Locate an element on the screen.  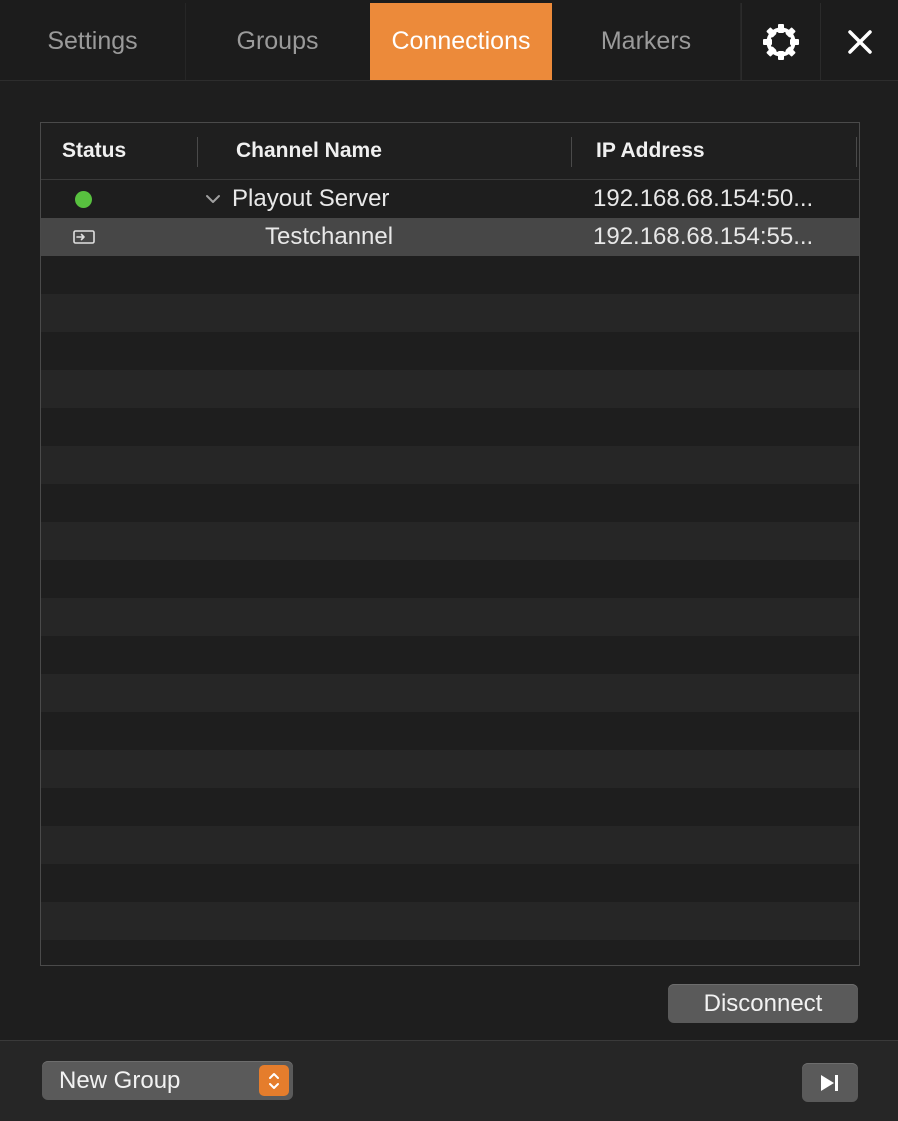
group-select-value: New Group is located at coordinates (120, 1080).